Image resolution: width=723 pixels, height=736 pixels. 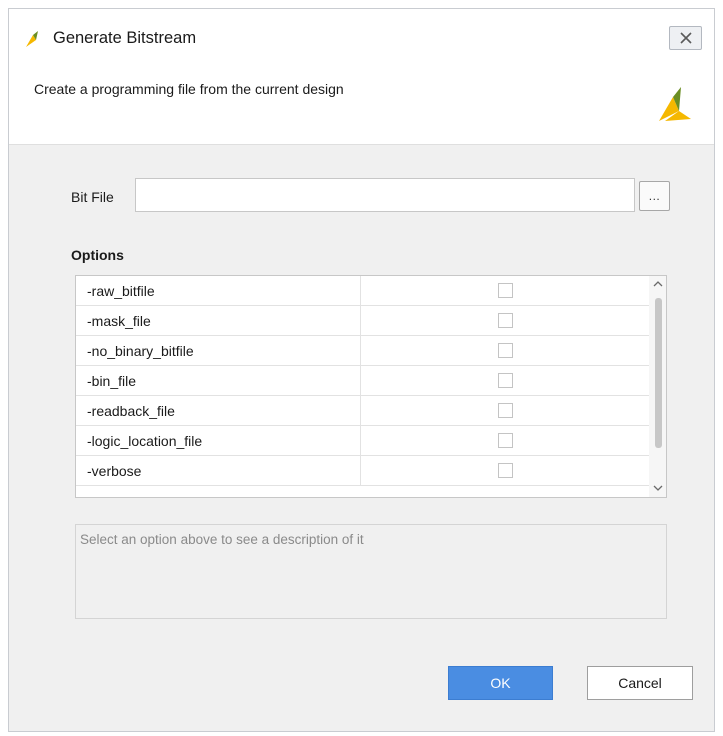 I want to click on option-row-logic-location-file: -logic_location_file, so click(x=362, y=441).